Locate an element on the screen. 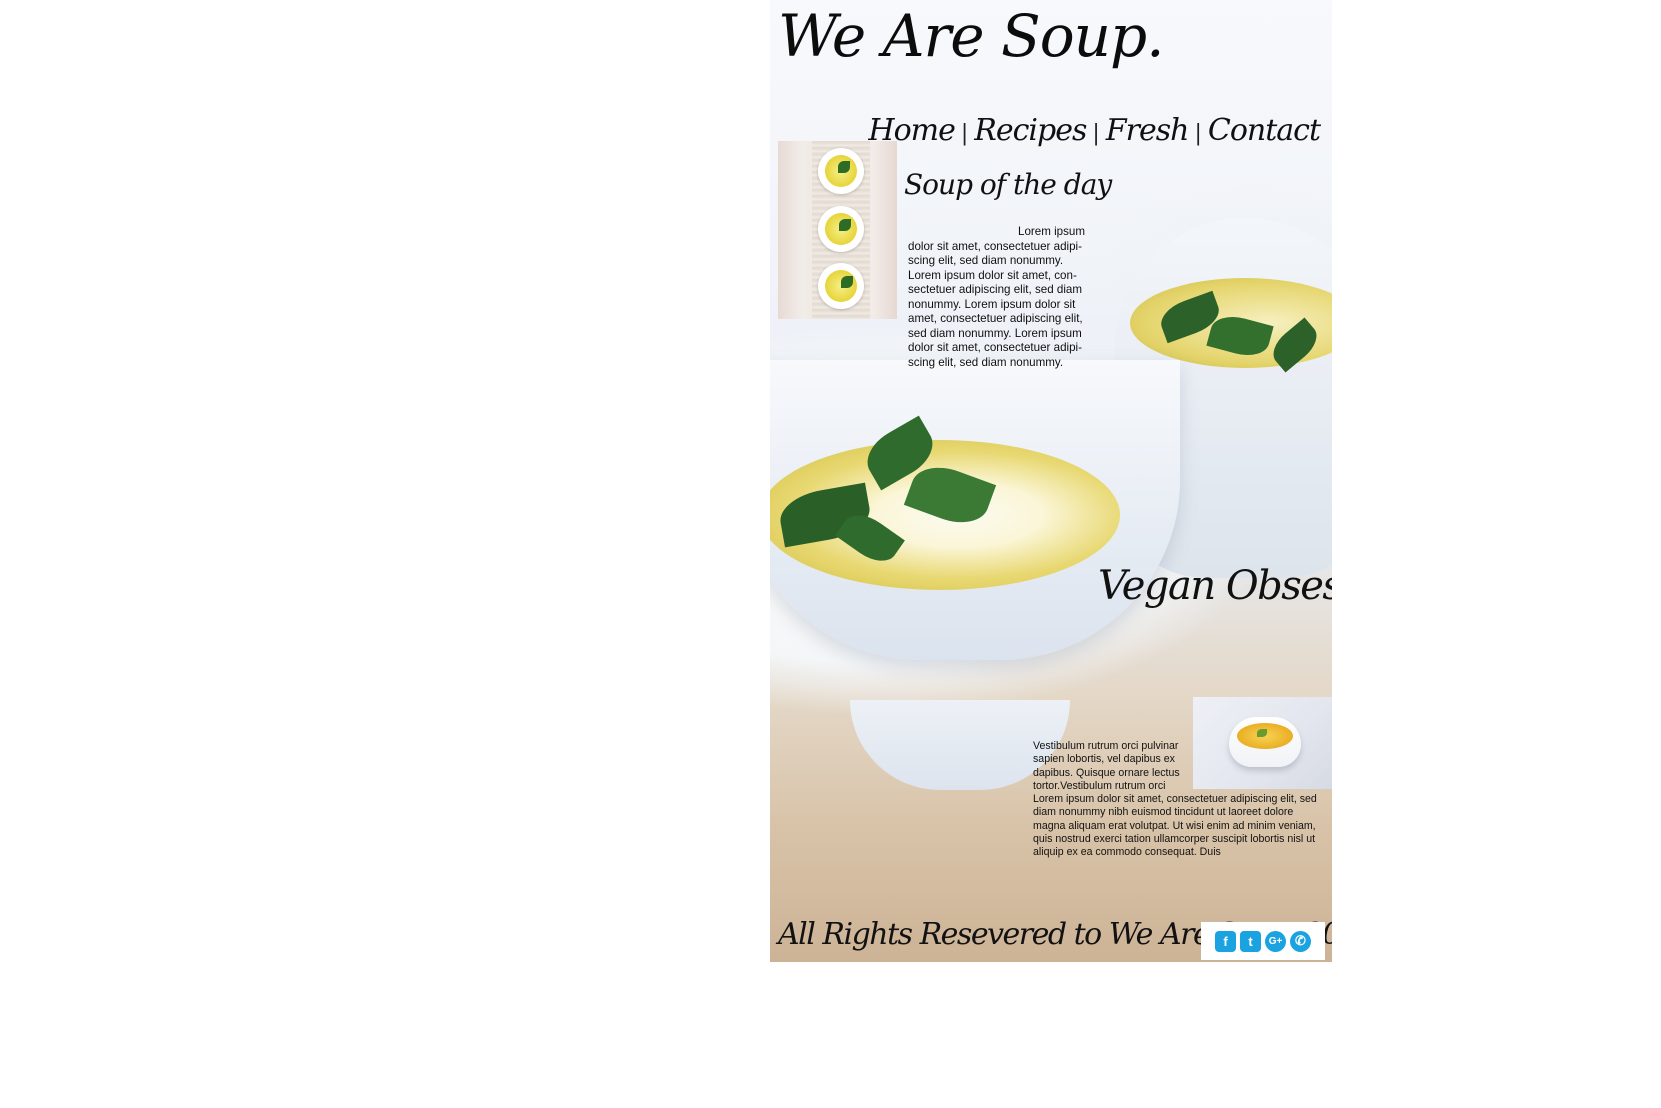  nav-link-contact: Contact is located at coordinates (1264, 130).